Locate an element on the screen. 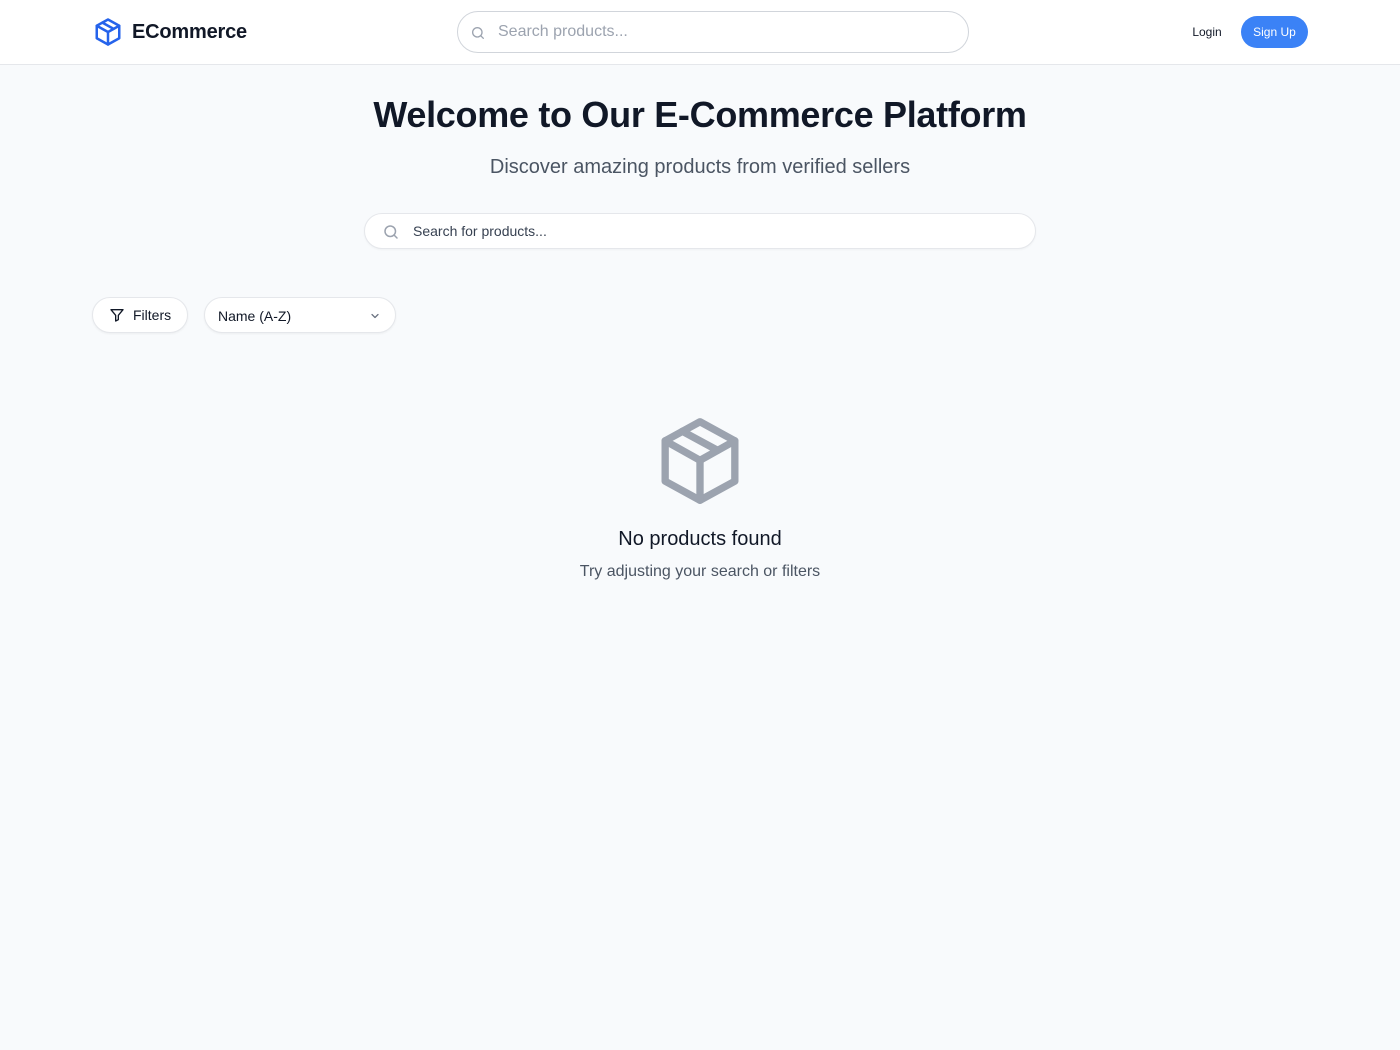  filters-button: Filters is located at coordinates (140, 315).